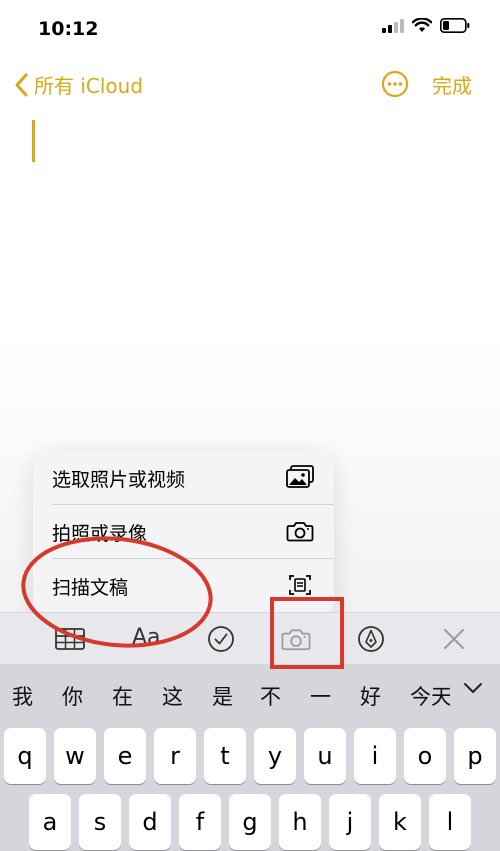  I want to click on attachment-menu: 选取照片或视频 拍照或录像 扫描文稿, so click(183, 533).